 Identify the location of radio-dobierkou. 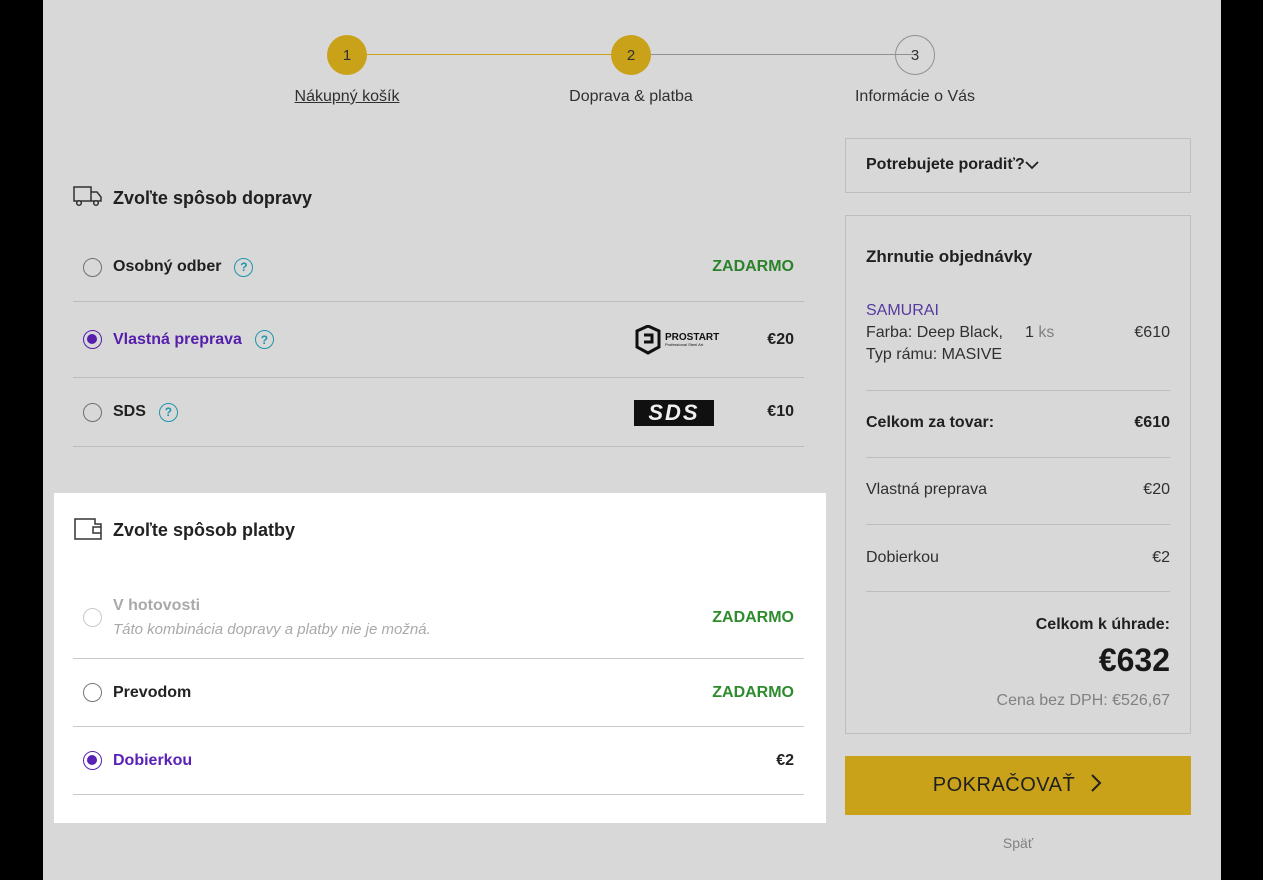
(92, 760).